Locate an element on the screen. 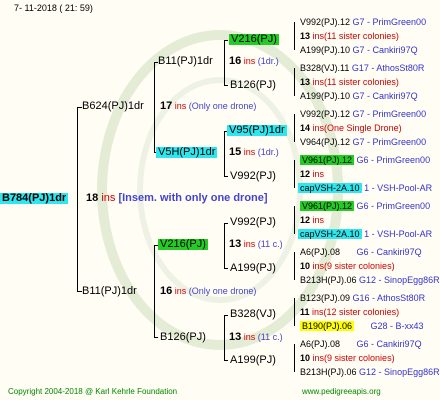 Image resolution: width=440 pixels, height=400 pixels. footer-site-link: www.pedigreeapis.org is located at coordinates (341, 391).